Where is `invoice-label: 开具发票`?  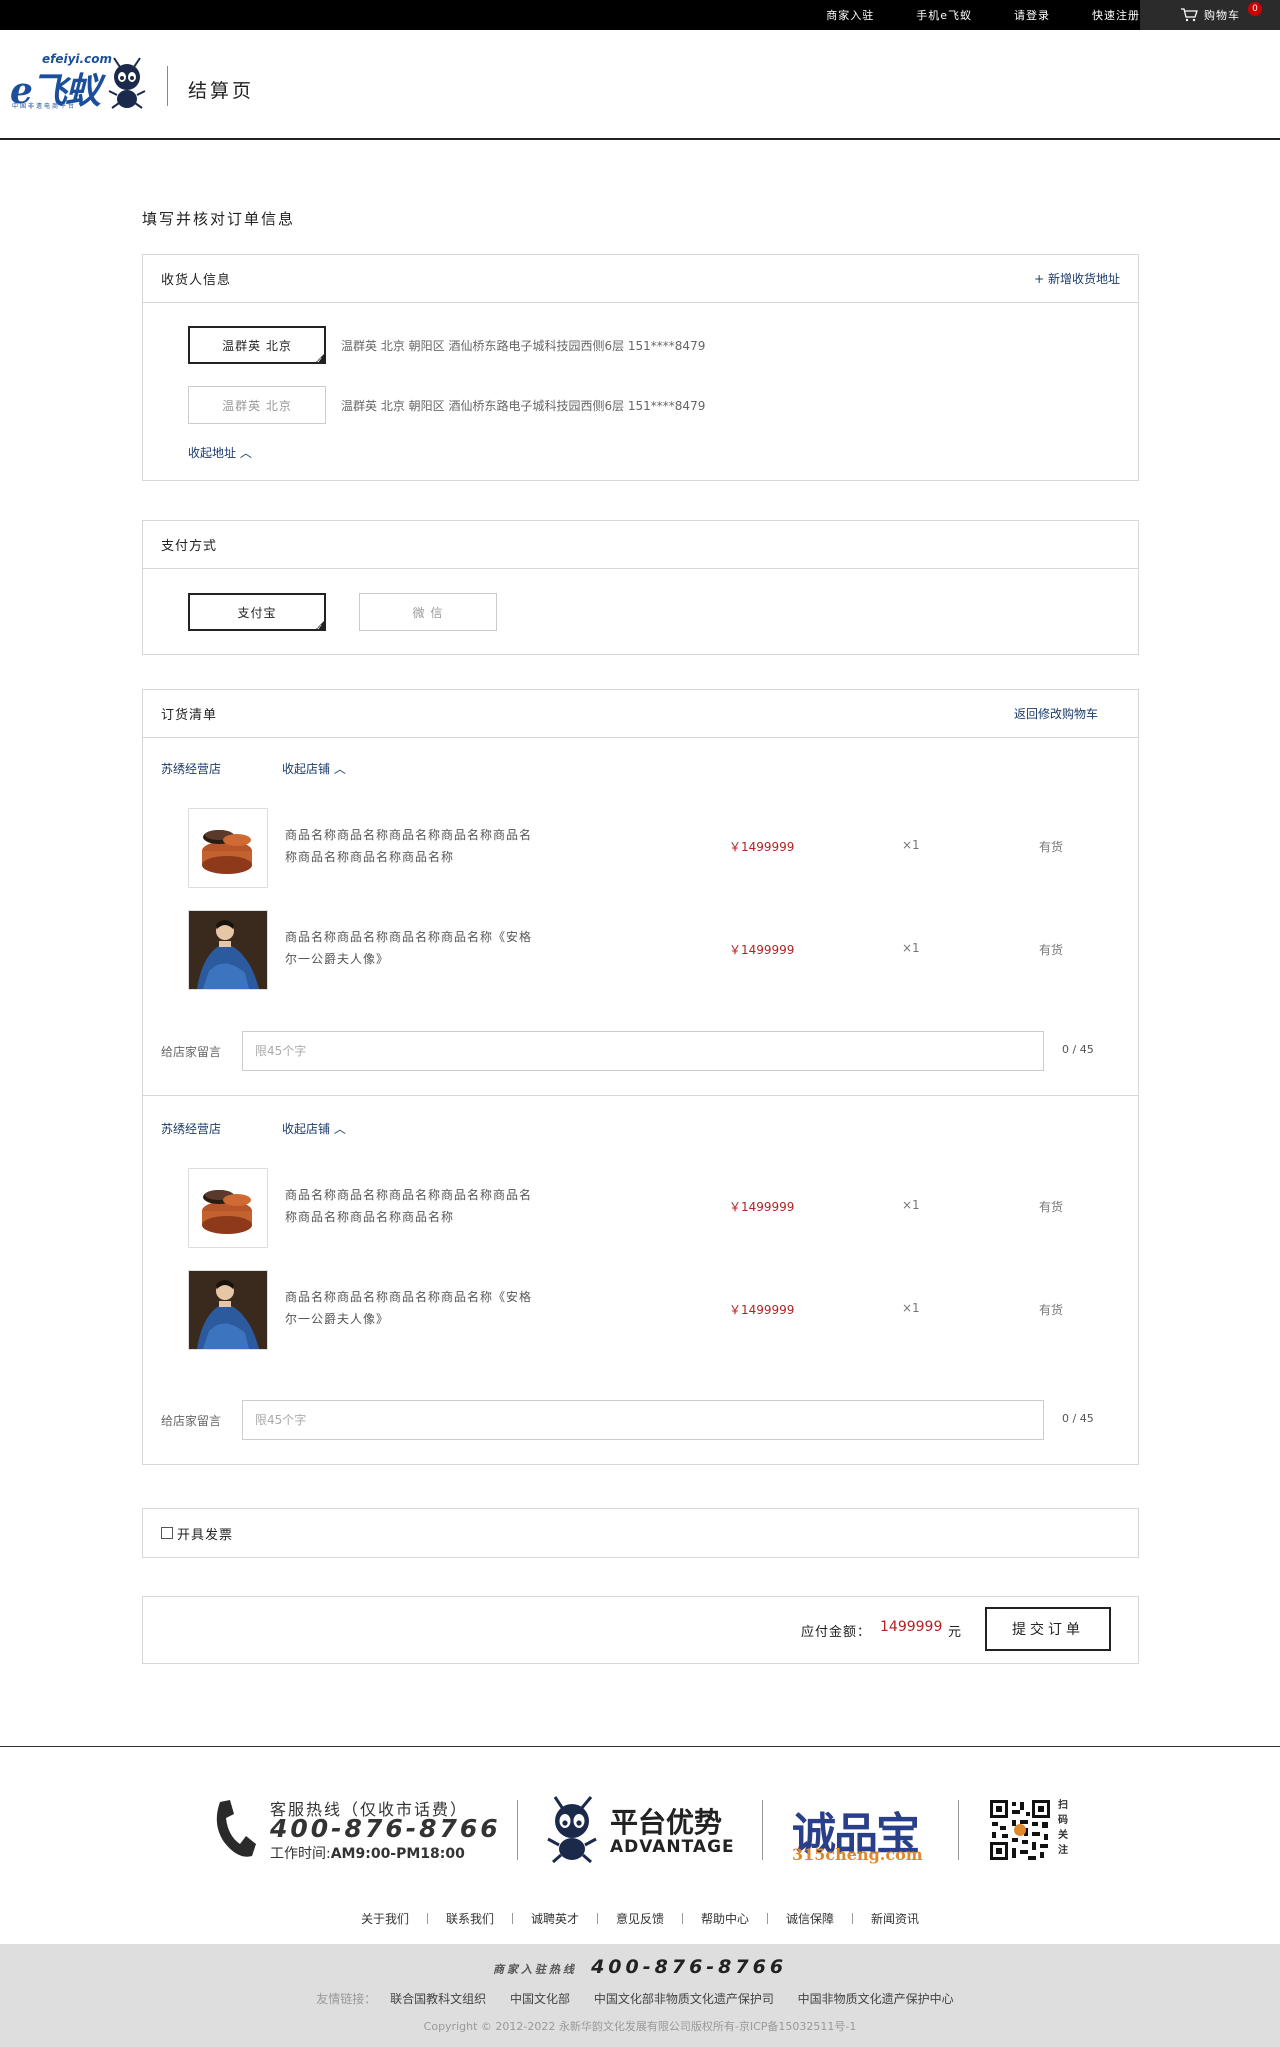 invoice-label: 开具发票 is located at coordinates (205, 1533).